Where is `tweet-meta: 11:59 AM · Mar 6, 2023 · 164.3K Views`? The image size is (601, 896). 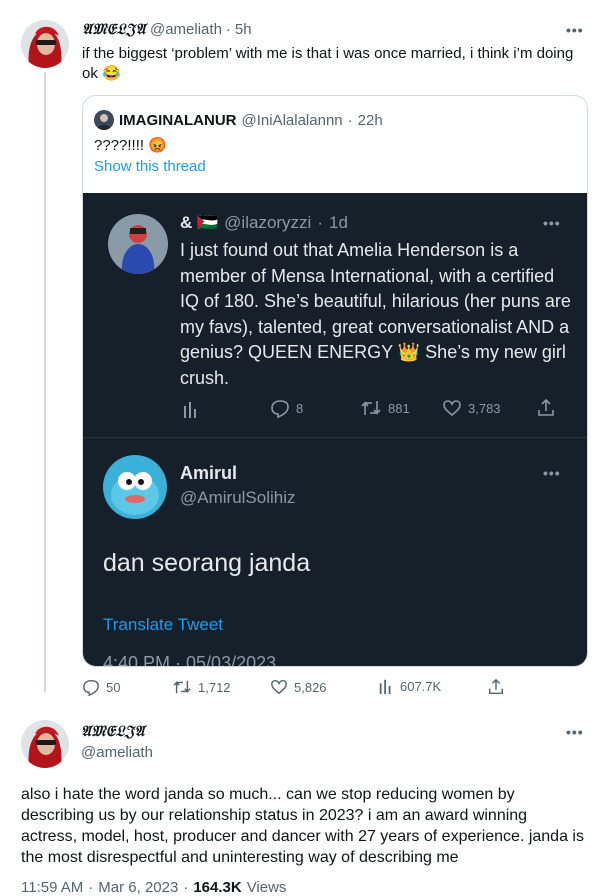
tweet-meta: 11:59 AM · Mar 6, 2023 · 164.3K Views is located at coordinates (153, 887).